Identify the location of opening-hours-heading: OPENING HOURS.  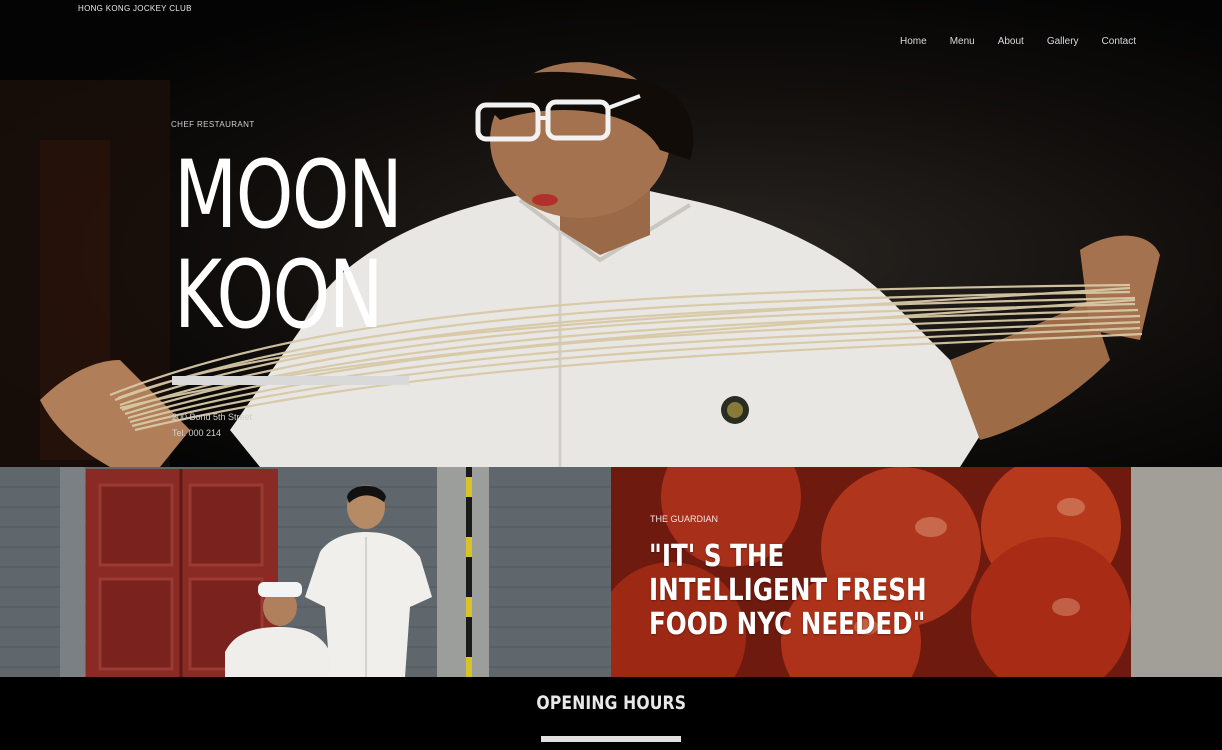
(611, 703).